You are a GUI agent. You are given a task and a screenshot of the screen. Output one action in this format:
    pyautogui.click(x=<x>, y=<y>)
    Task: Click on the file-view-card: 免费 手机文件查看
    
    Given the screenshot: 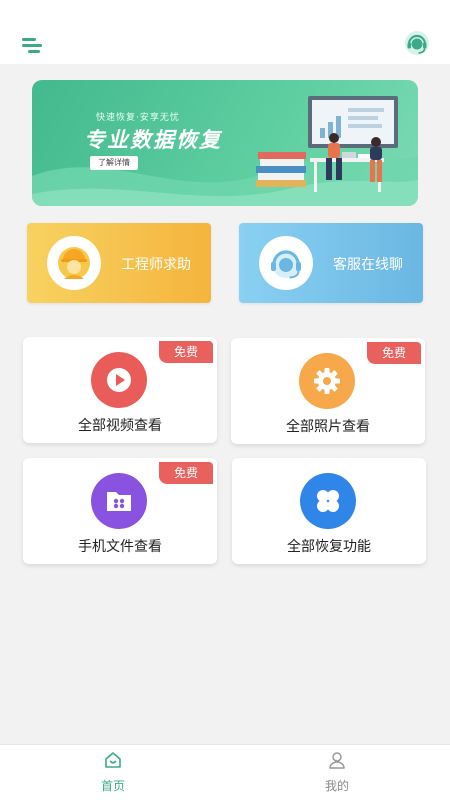 What is the action you would take?
    pyautogui.click(x=120, y=511)
    